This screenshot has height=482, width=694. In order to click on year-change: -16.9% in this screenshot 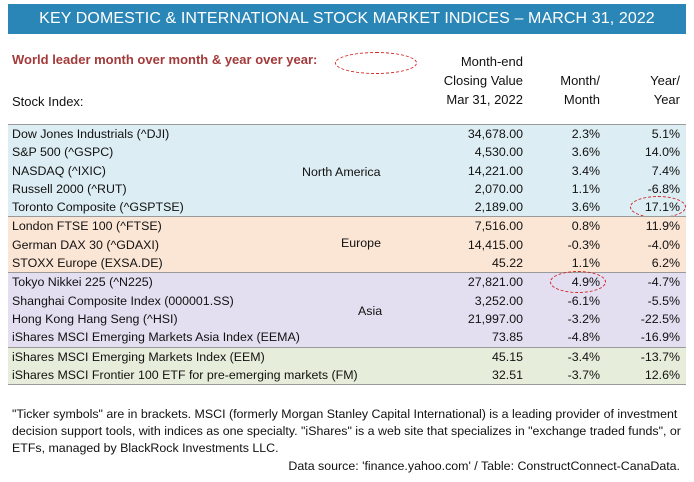, I will do `click(660, 337)`.